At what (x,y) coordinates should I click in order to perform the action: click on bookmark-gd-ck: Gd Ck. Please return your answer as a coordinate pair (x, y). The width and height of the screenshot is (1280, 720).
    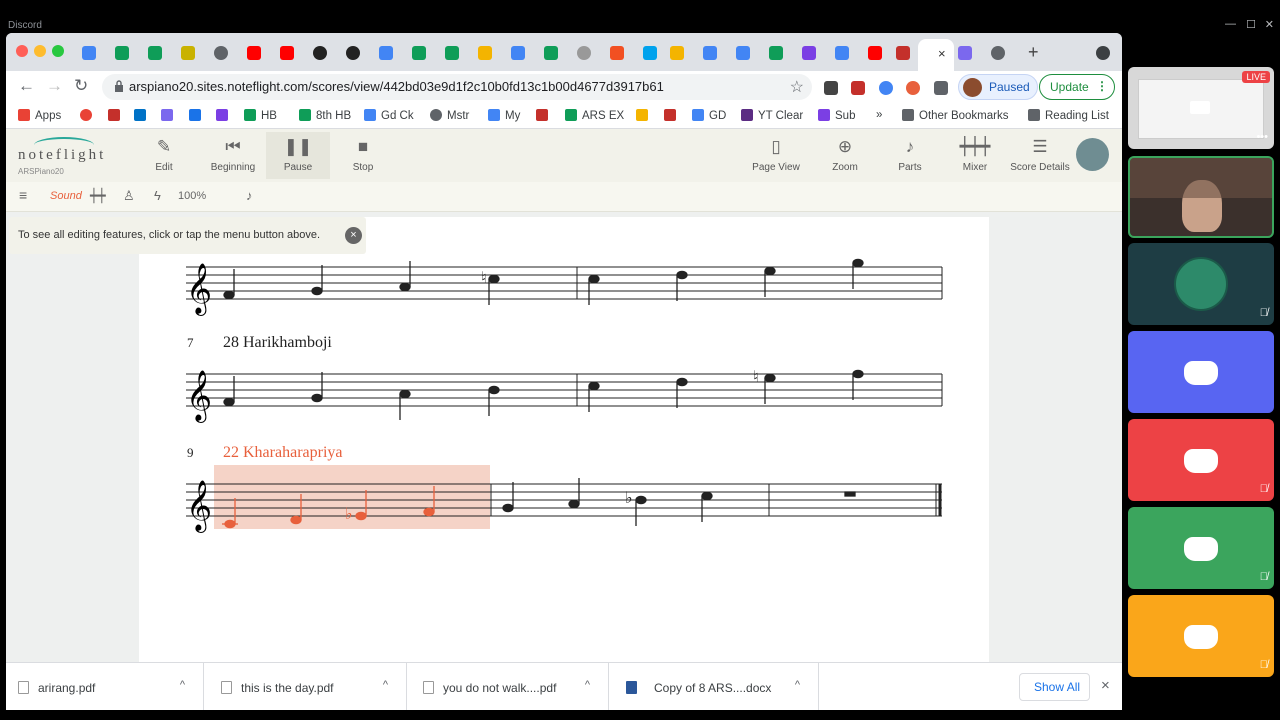
    Looking at the image, I should click on (389, 115).